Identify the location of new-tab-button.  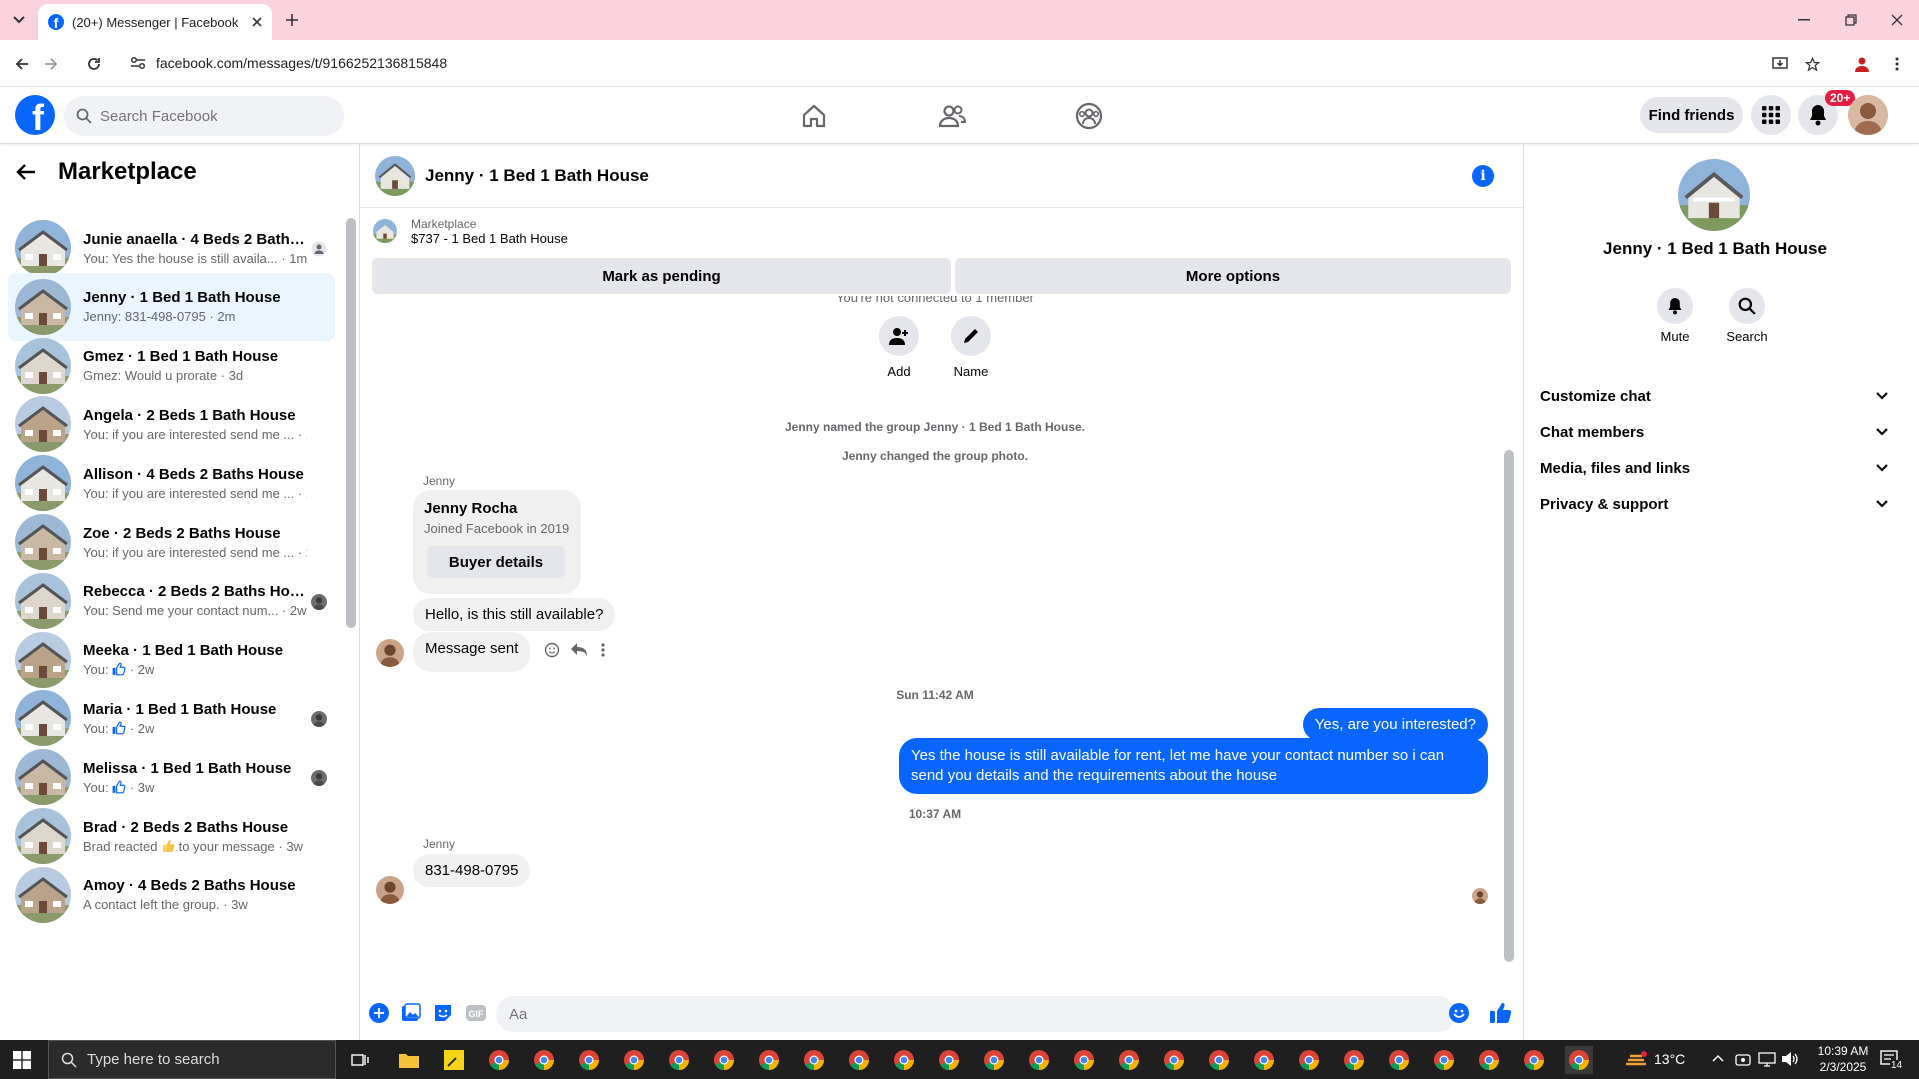
(292, 20).